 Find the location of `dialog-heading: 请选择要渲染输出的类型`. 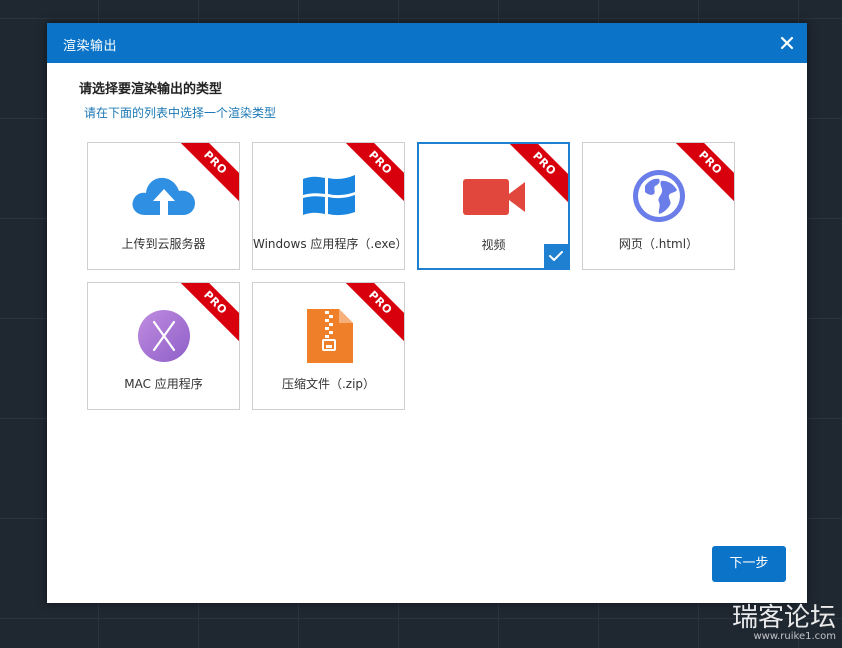

dialog-heading: 请选择要渲染输出的类型 is located at coordinates (151, 89).